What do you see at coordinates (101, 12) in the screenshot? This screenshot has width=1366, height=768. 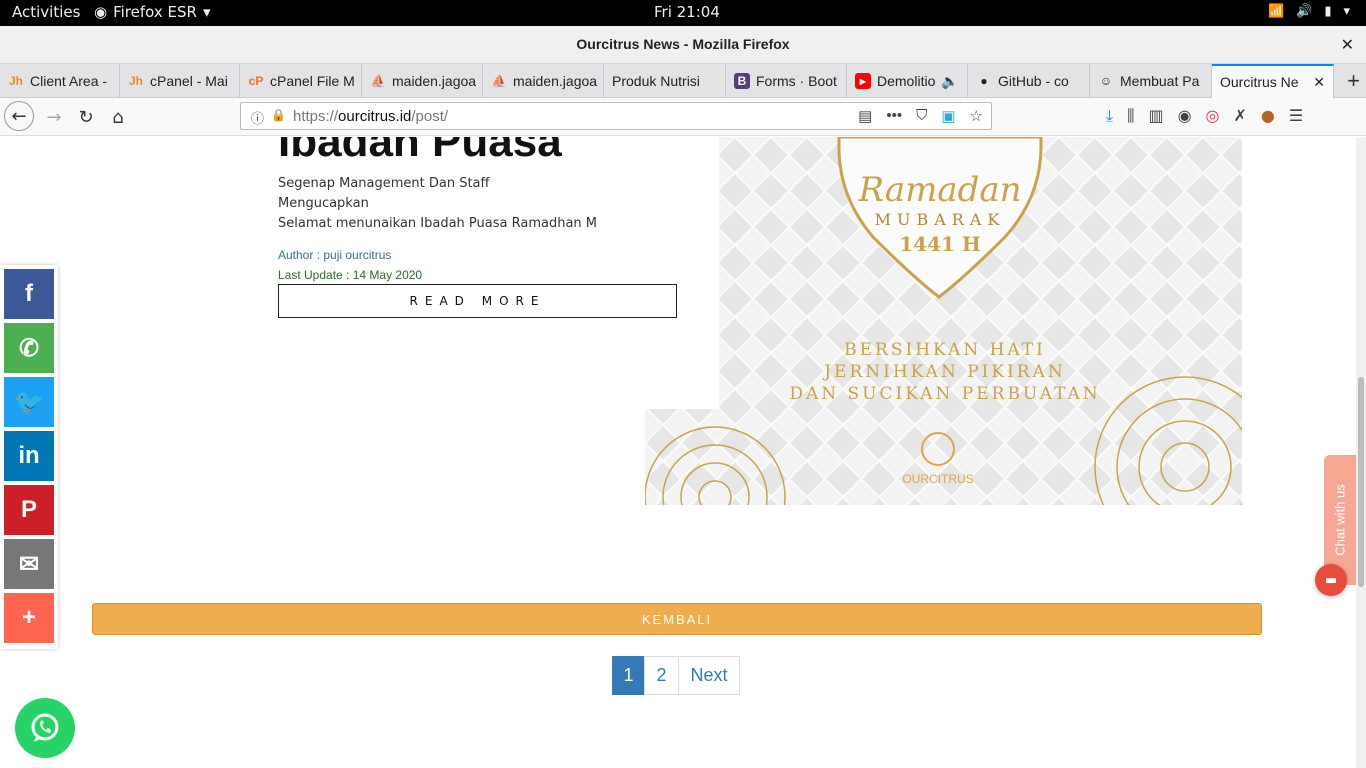 I see `firefox-icon: ◉` at bounding box center [101, 12].